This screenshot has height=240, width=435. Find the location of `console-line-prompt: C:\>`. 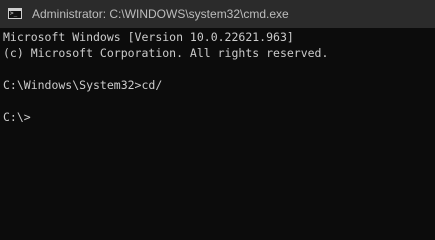

console-line-prompt: C:\> is located at coordinates (17, 117).